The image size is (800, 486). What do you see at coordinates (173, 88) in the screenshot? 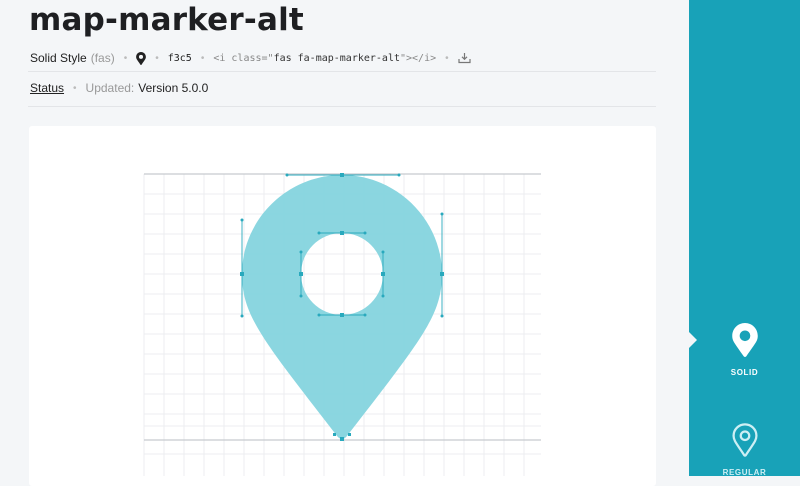
I see `updated-version: Version 5.0.0` at bounding box center [173, 88].